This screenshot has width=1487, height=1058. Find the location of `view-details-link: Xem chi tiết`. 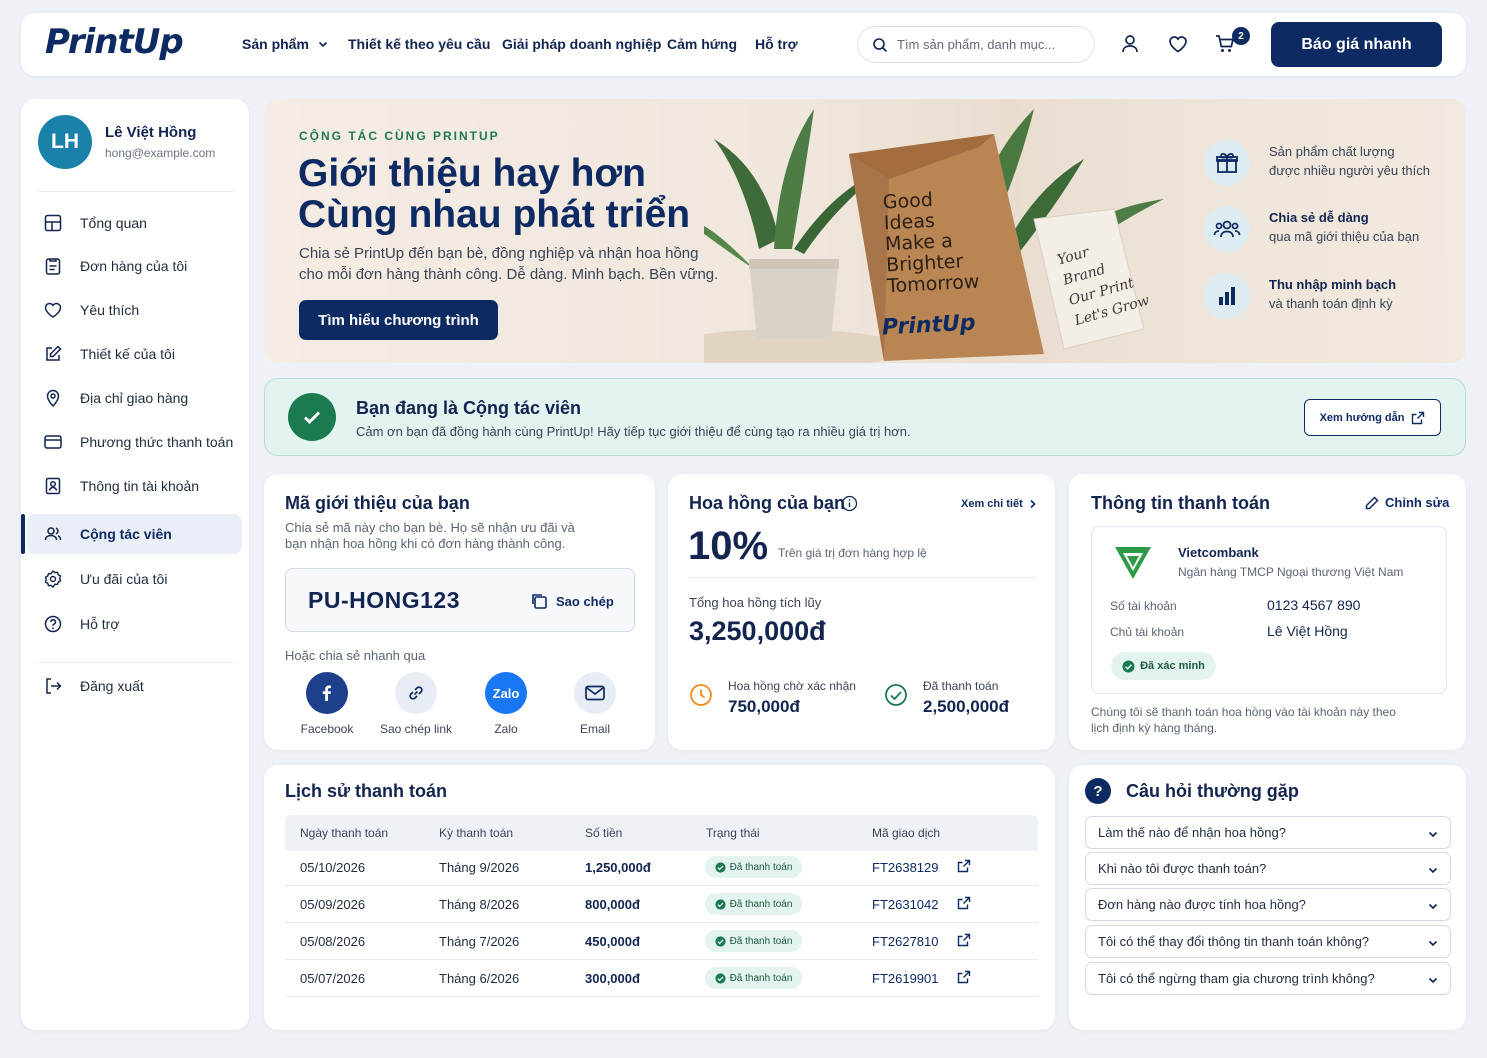

view-details-link: Xem chi tiết is located at coordinates (999, 504).